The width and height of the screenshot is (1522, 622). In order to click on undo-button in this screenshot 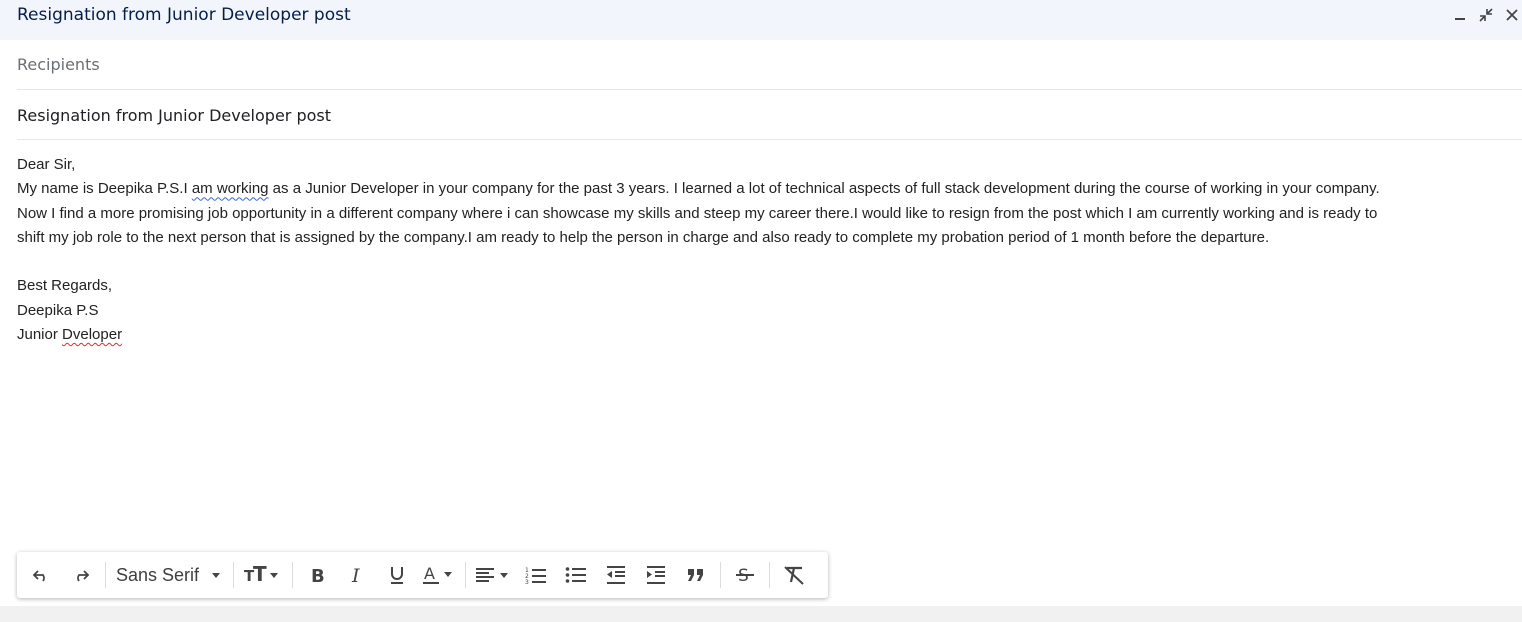, I will do `click(41, 575)`.